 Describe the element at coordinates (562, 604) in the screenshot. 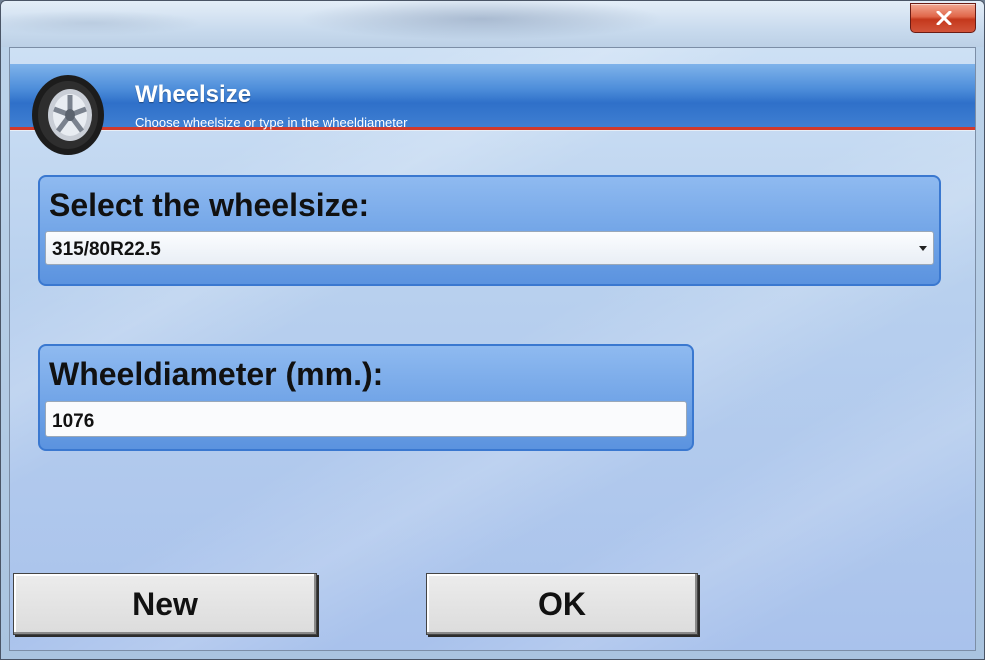

I see `ok-button: OK` at that location.